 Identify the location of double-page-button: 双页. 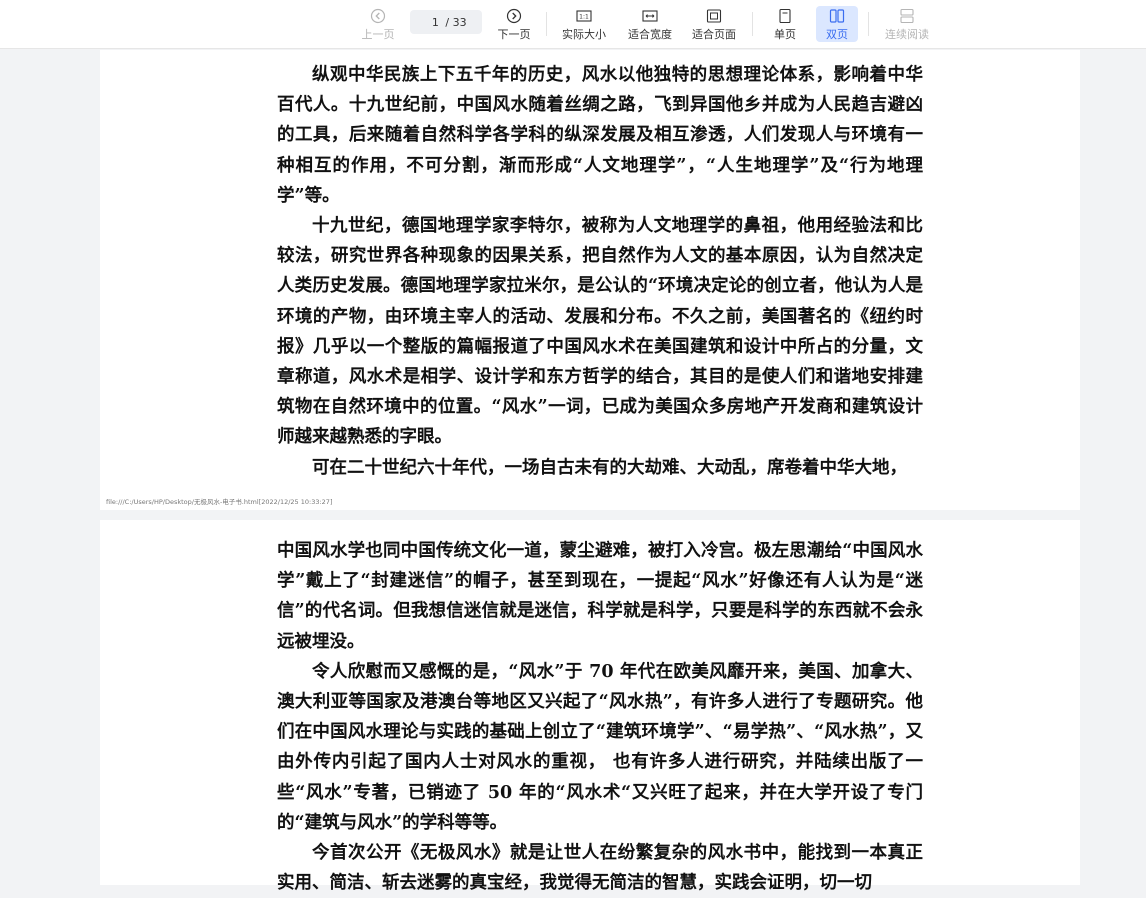
(837, 24).